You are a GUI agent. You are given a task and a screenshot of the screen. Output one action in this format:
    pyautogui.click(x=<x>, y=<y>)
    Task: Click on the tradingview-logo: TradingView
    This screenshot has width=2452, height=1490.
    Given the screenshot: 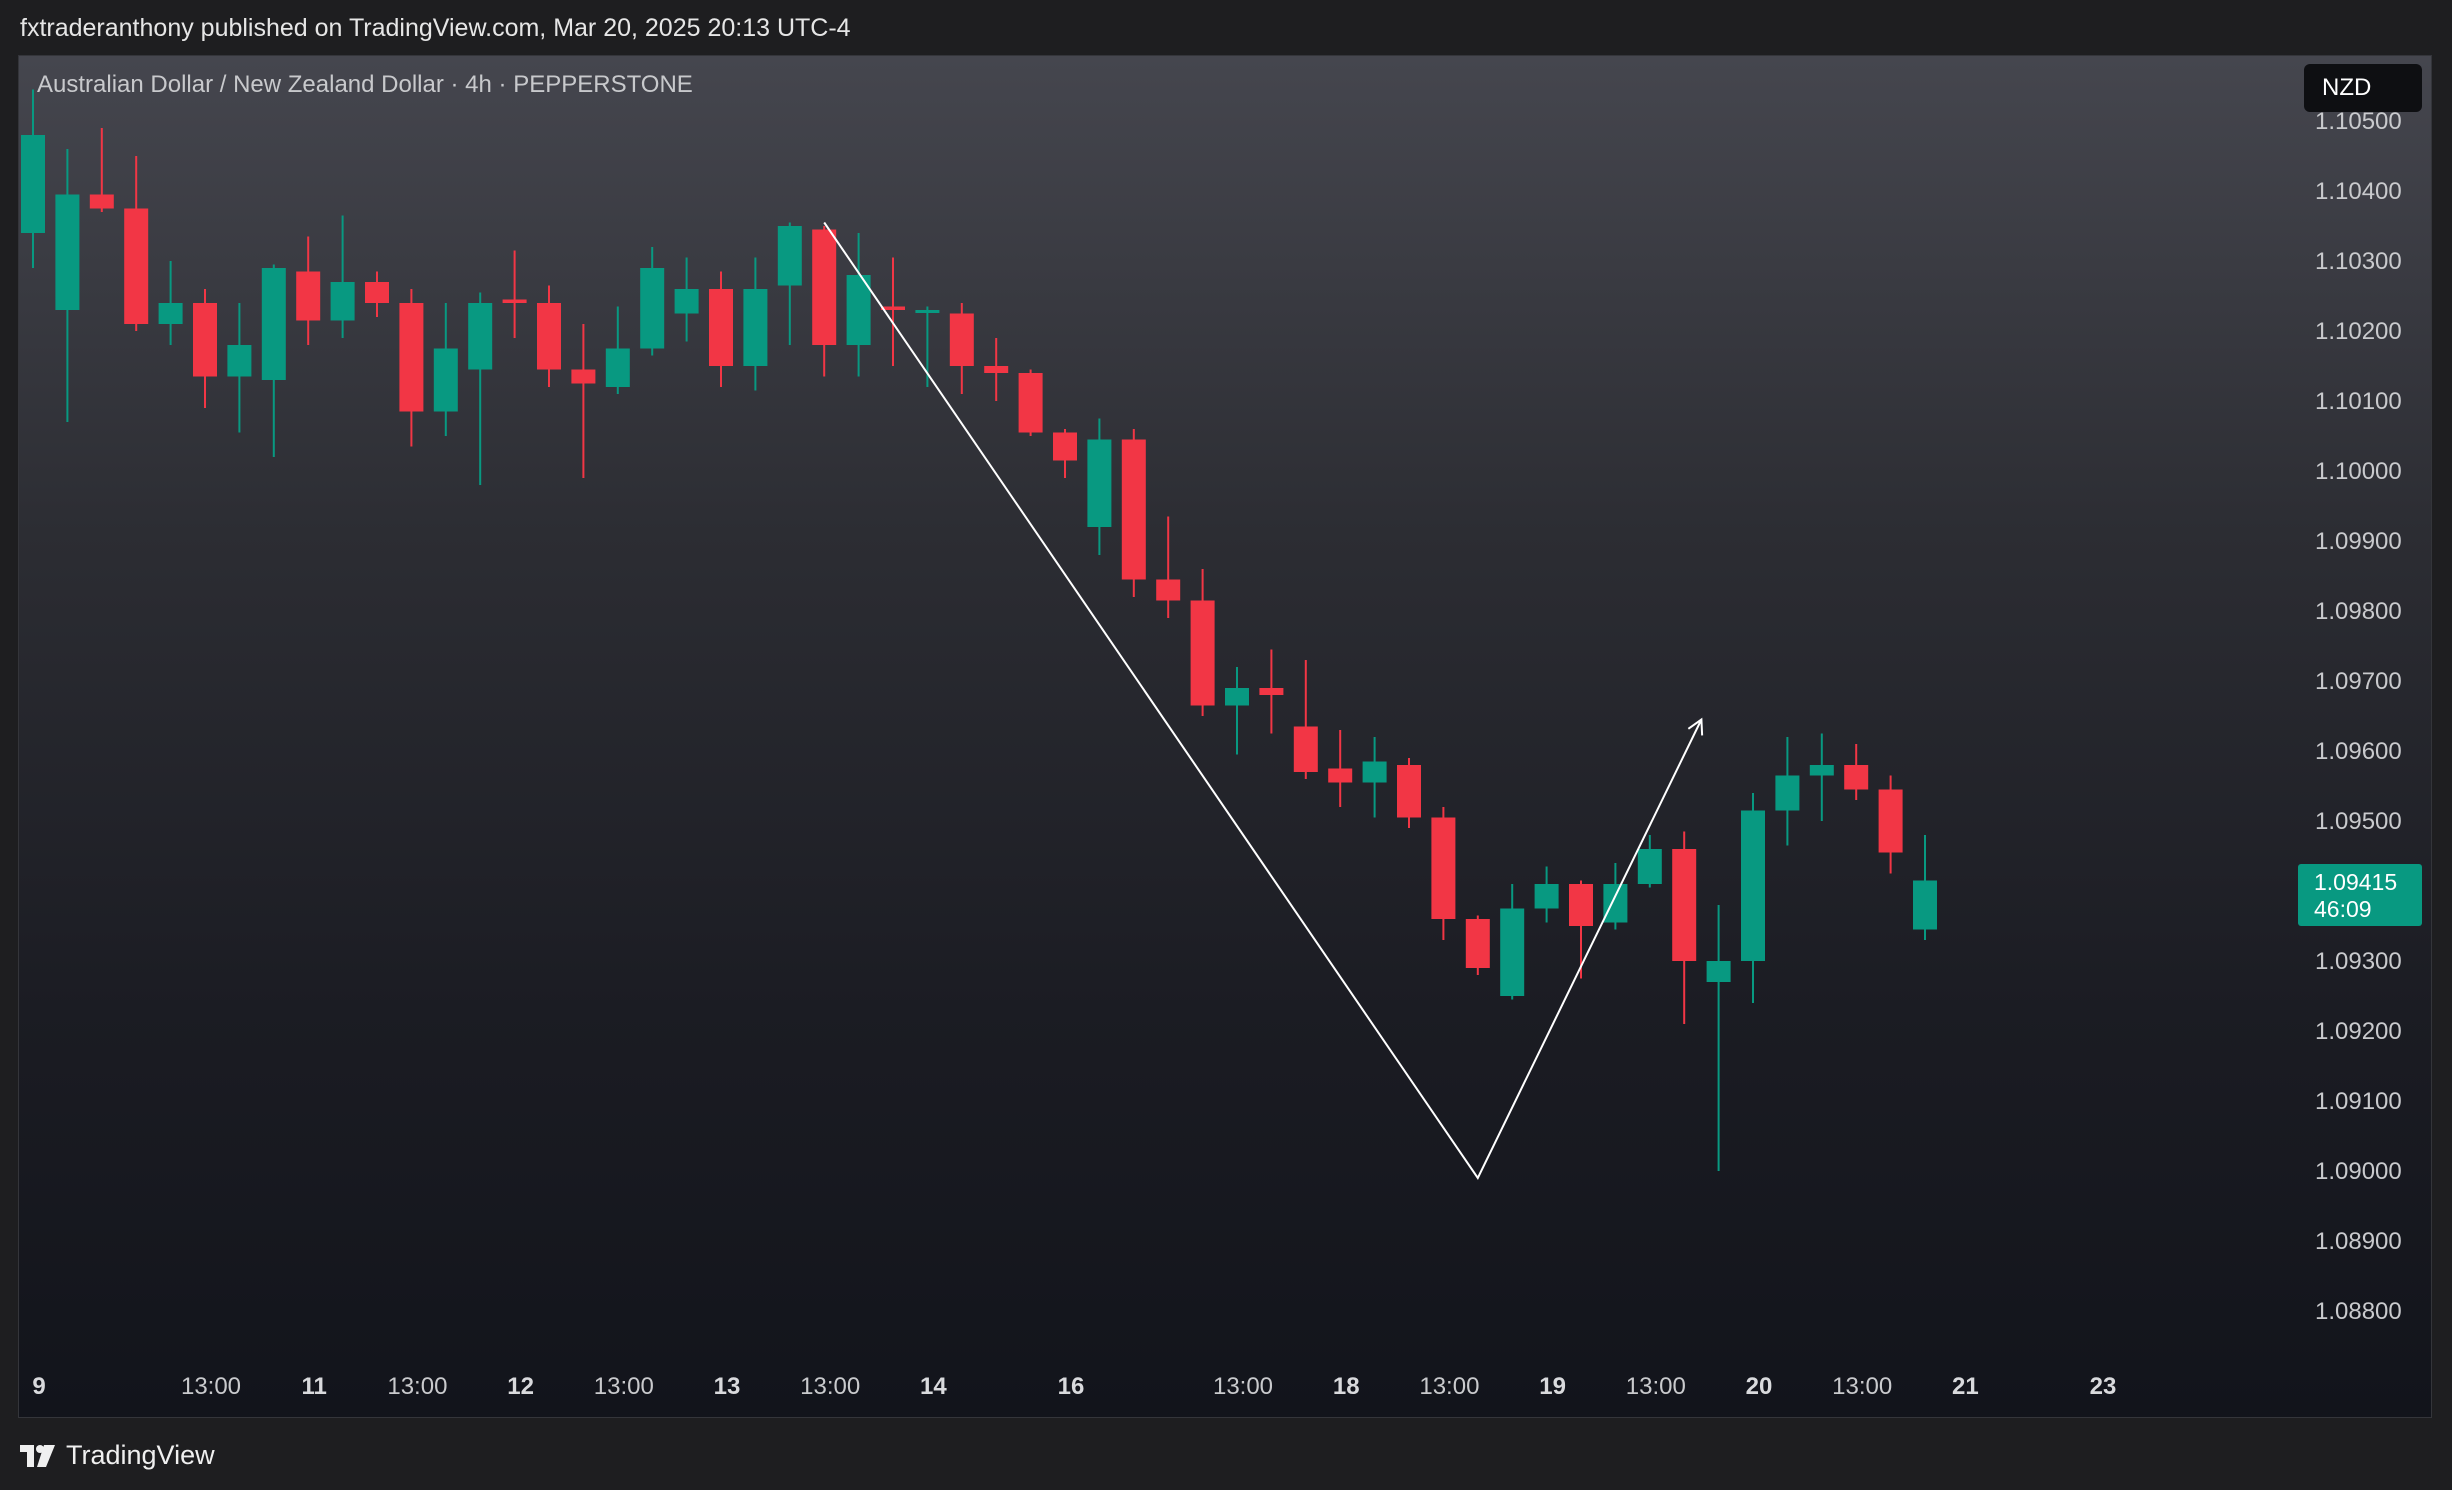 What is the action you would take?
    pyautogui.click(x=117, y=1455)
    